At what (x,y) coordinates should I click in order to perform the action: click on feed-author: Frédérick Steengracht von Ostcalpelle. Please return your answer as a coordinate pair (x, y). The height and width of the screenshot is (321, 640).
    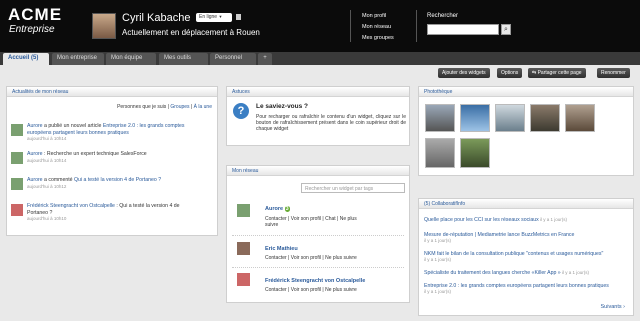
    Looking at the image, I should click on (71, 206).